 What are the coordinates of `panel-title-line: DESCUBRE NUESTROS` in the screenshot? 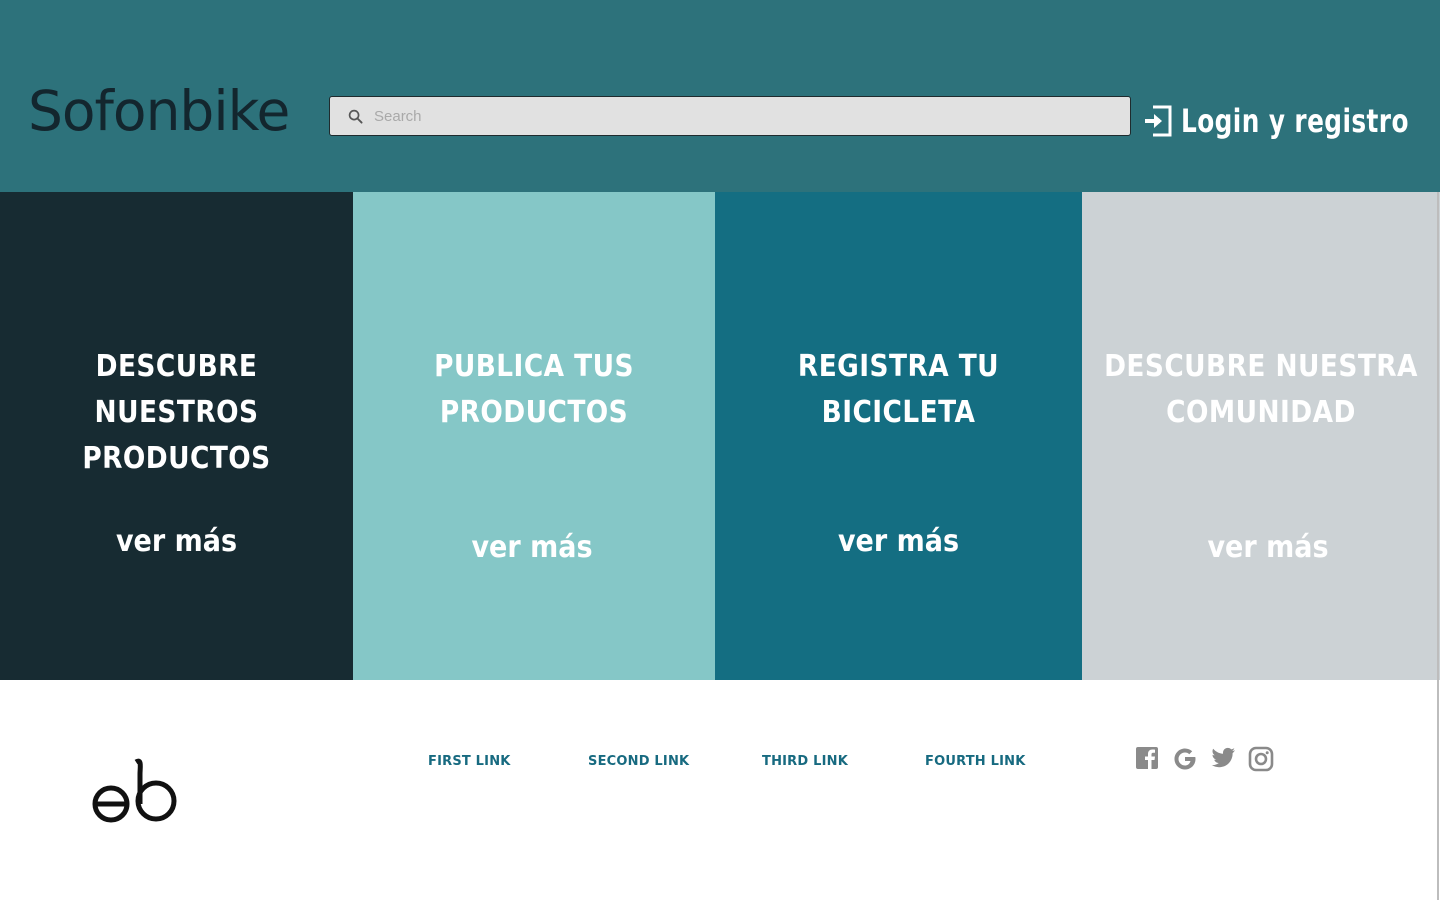 It's located at (176, 389).